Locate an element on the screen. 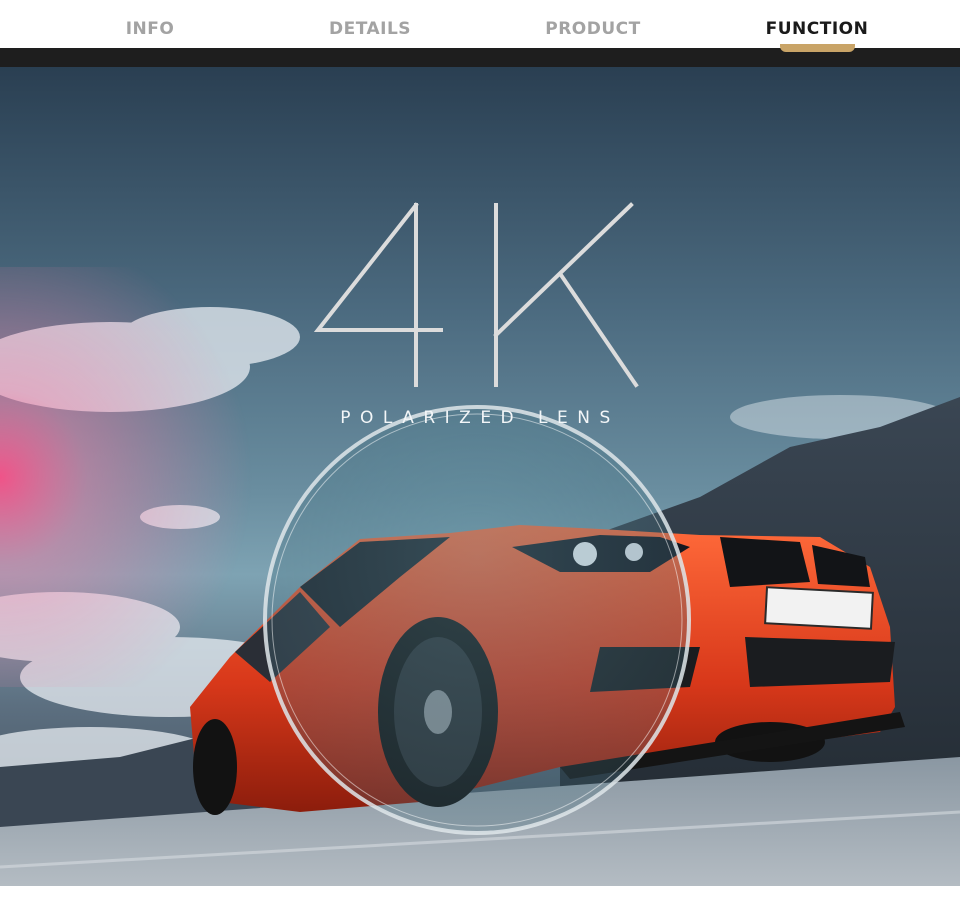 The image size is (960, 913). headline-4k: 4K is located at coordinates (472, 291).